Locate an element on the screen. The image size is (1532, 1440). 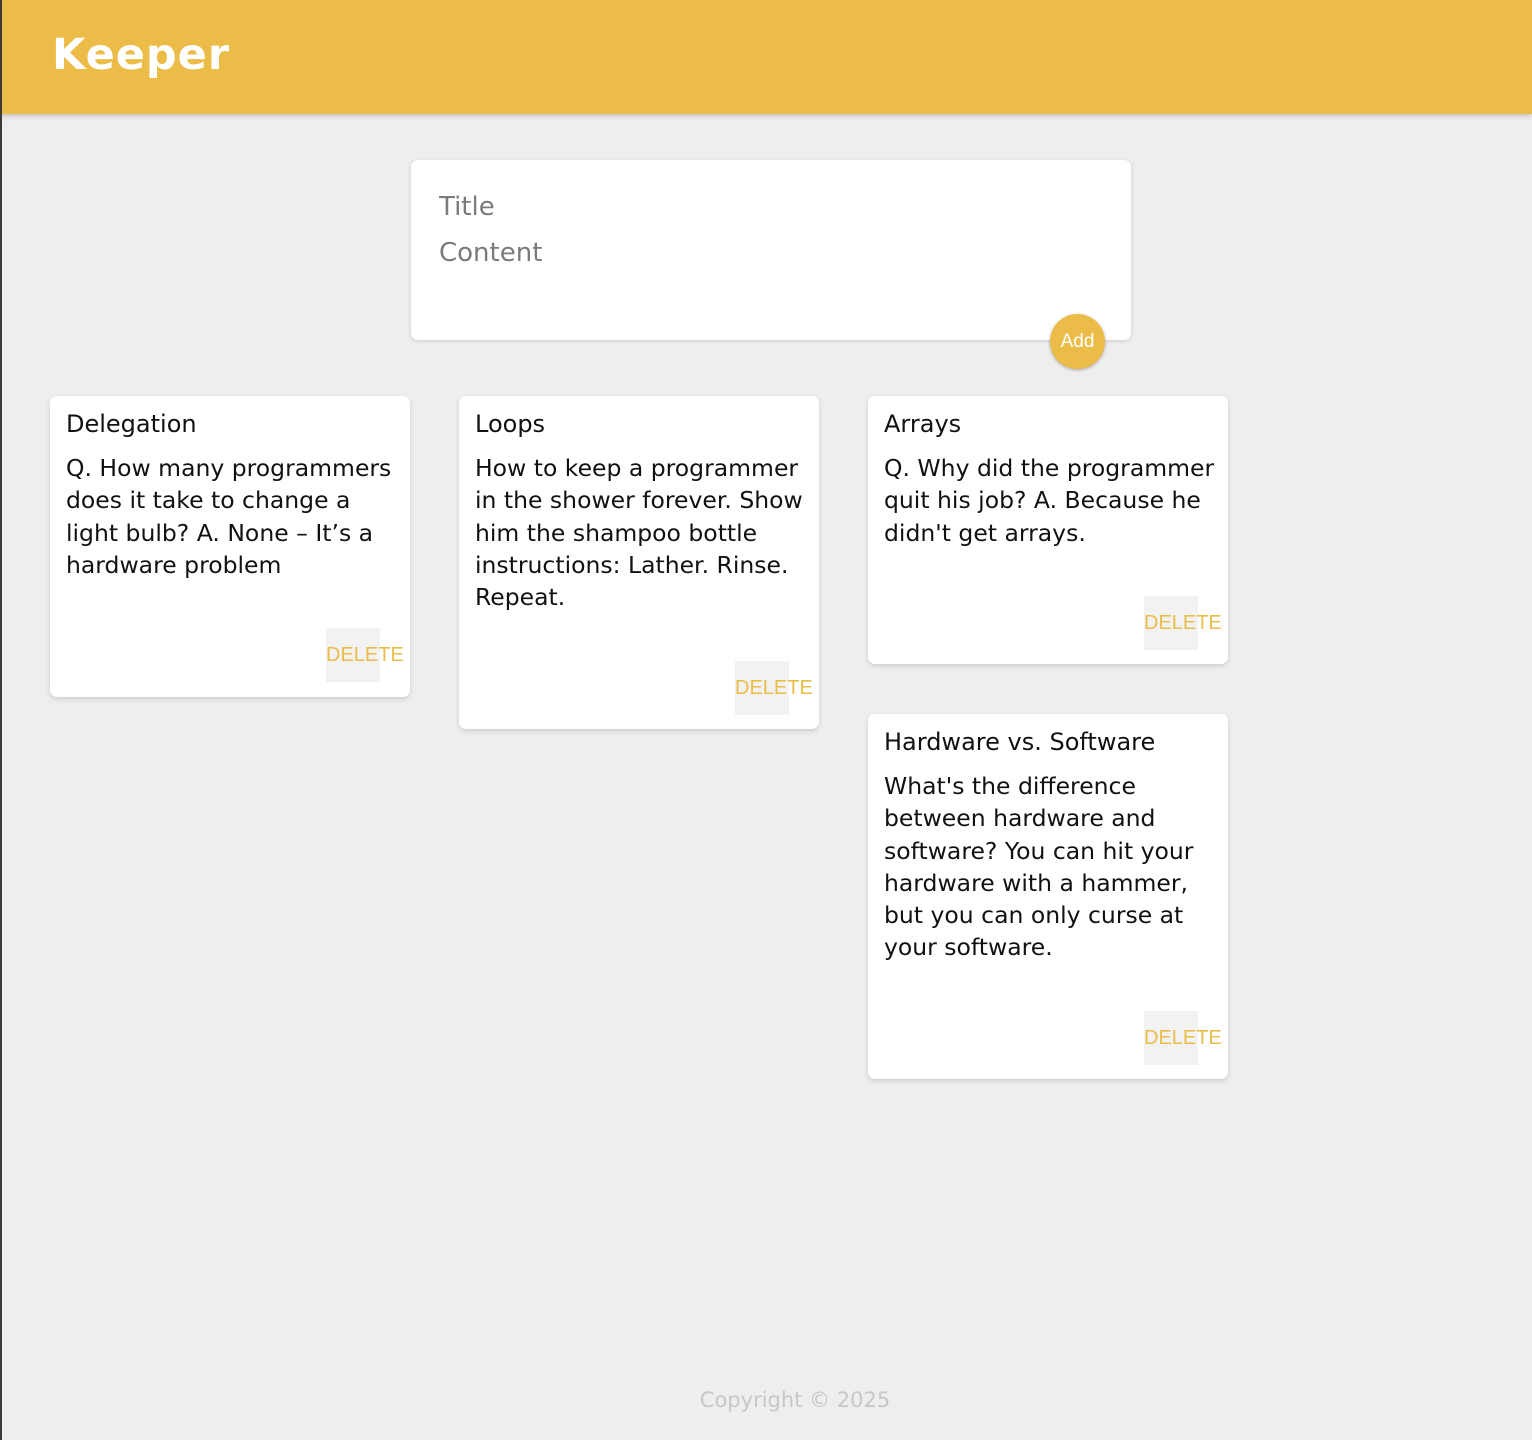
page-footer: Copyright © 2025 is located at coordinates (766, 1400).